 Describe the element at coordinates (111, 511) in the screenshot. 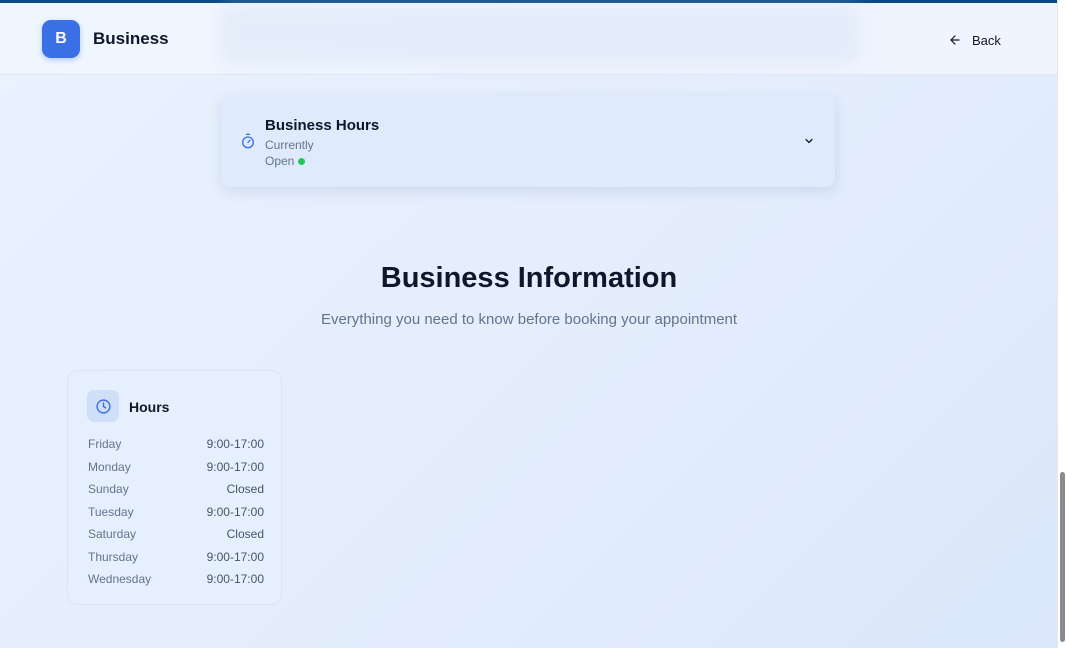

I see `day-label: Tuesday` at that location.